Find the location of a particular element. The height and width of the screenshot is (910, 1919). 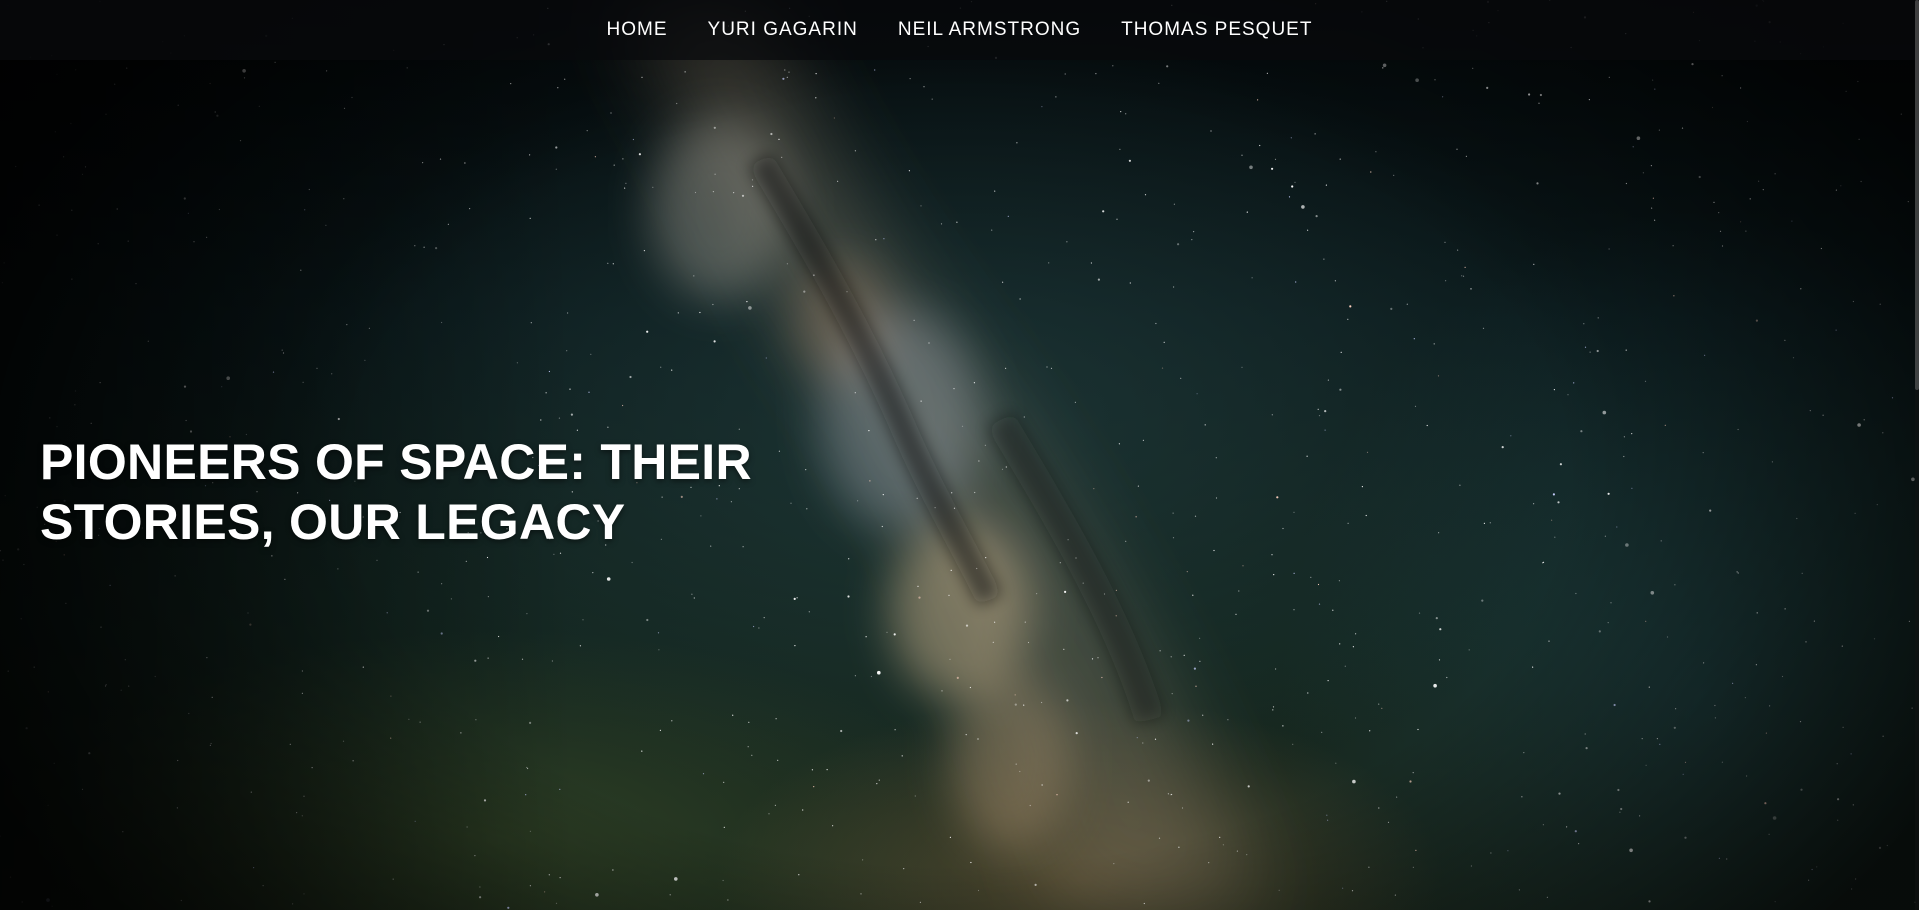

scrollbar-thumb is located at coordinates (1917, 195).